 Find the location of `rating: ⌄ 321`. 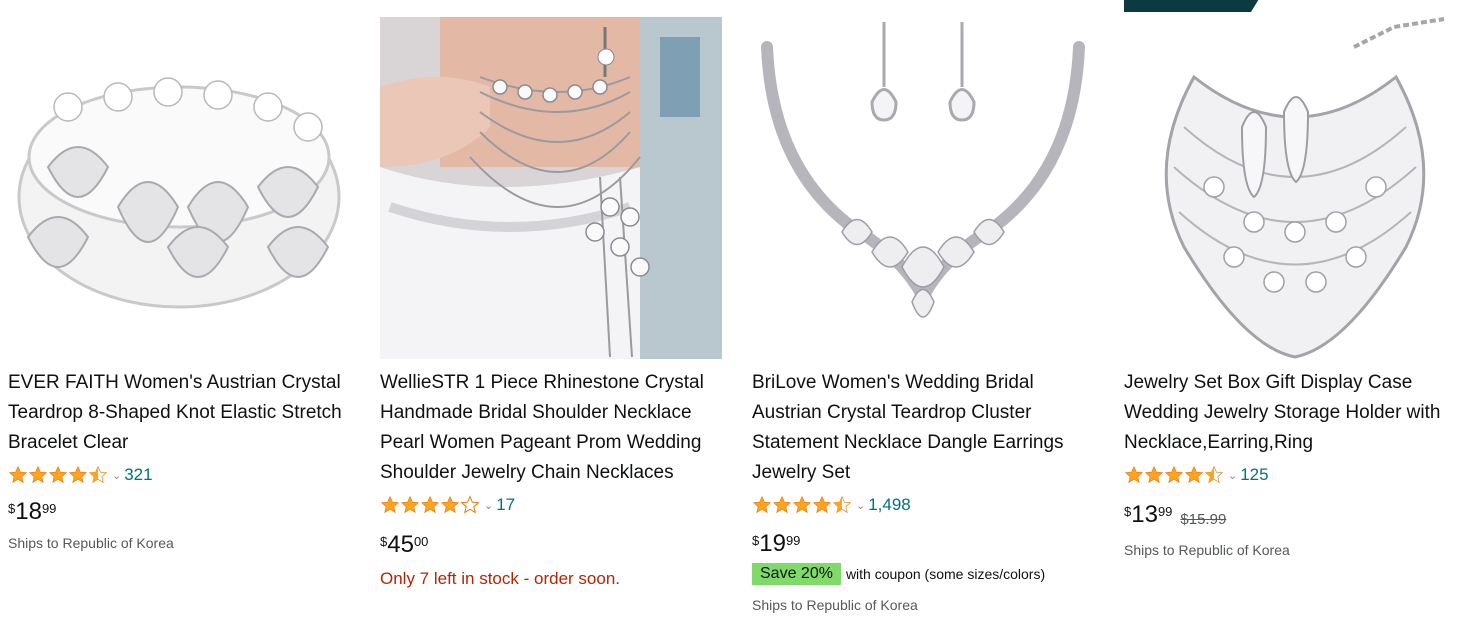

rating: ⌄ 321 is located at coordinates (80, 475).